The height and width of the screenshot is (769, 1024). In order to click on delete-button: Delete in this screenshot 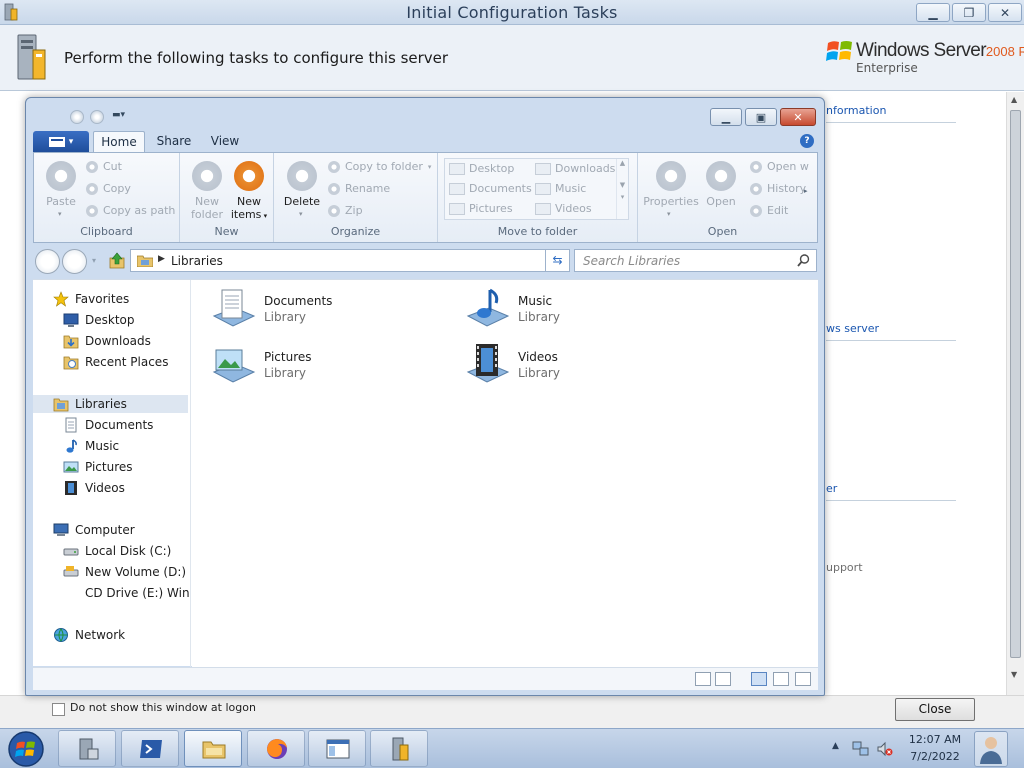, I will do `click(302, 201)`.